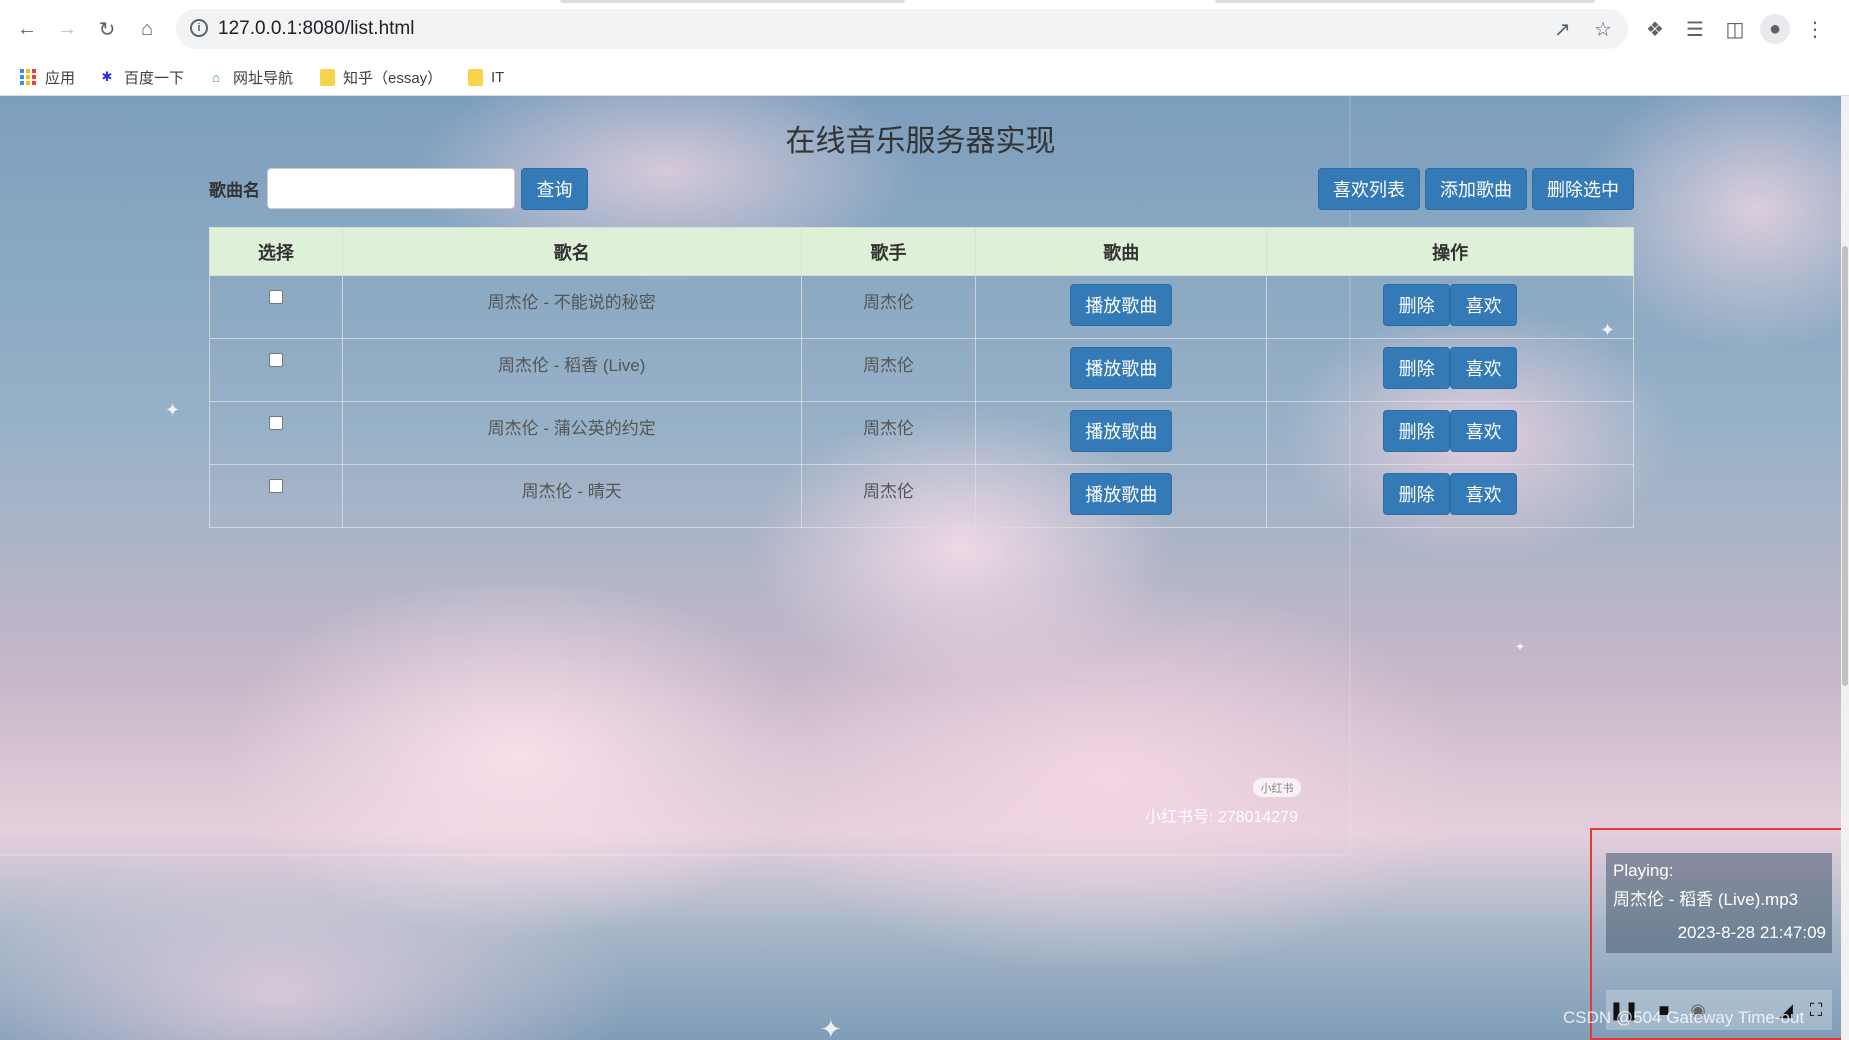 The image size is (1849, 1040). I want to click on search-label: 歌曲名, so click(234, 190).